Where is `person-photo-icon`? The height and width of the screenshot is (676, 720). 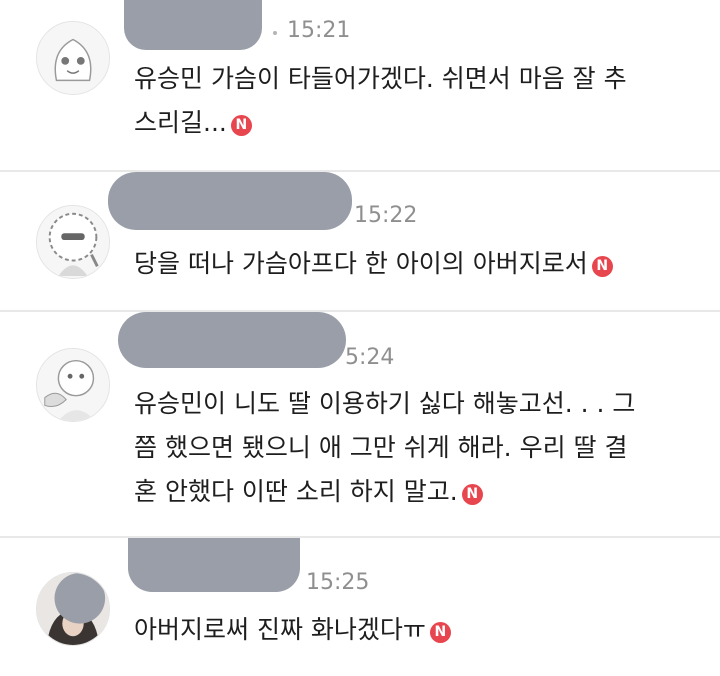
person-photo-icon is located at coordinates (73, 609).